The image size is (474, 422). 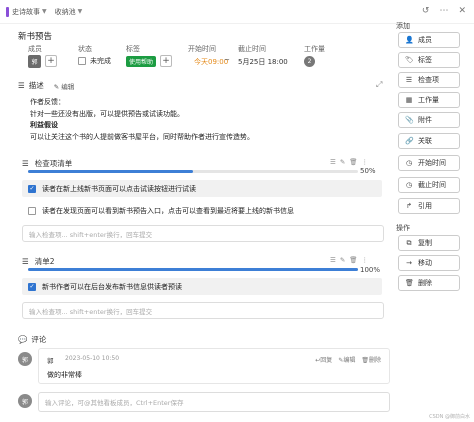 I want to click on checklist-title: 清单2, so click(x=45, y=261).